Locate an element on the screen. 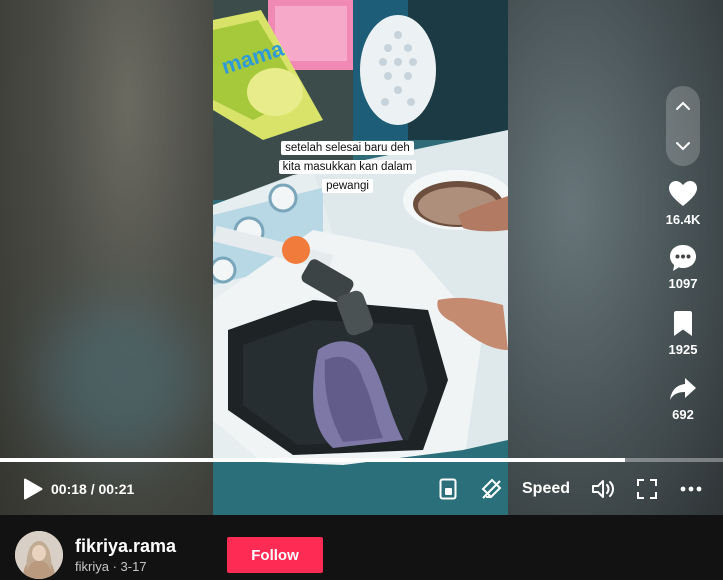 This screenshot has width=723, height=580. player-controls: 00:18 / 00:21 Speed is located at coordinates (361, 488).